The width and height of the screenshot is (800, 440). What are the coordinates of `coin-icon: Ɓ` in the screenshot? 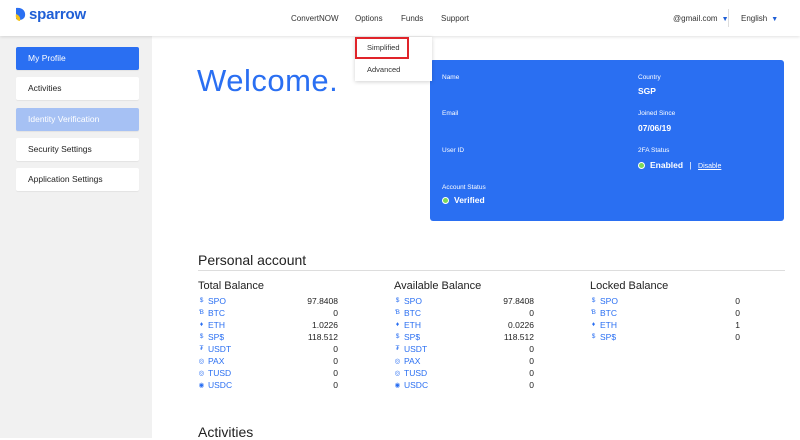 It's located at (397, 312).